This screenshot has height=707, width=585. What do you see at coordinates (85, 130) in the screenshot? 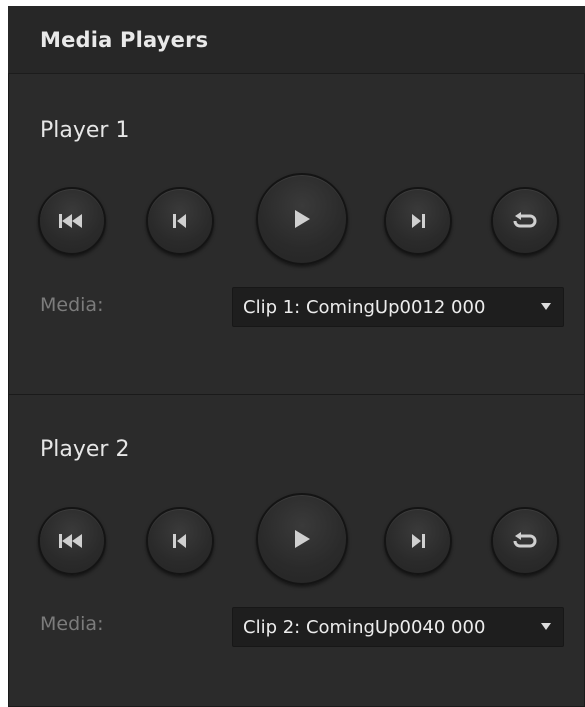
I see `player-1-title: Player 1` at bounding box center [85, 130].